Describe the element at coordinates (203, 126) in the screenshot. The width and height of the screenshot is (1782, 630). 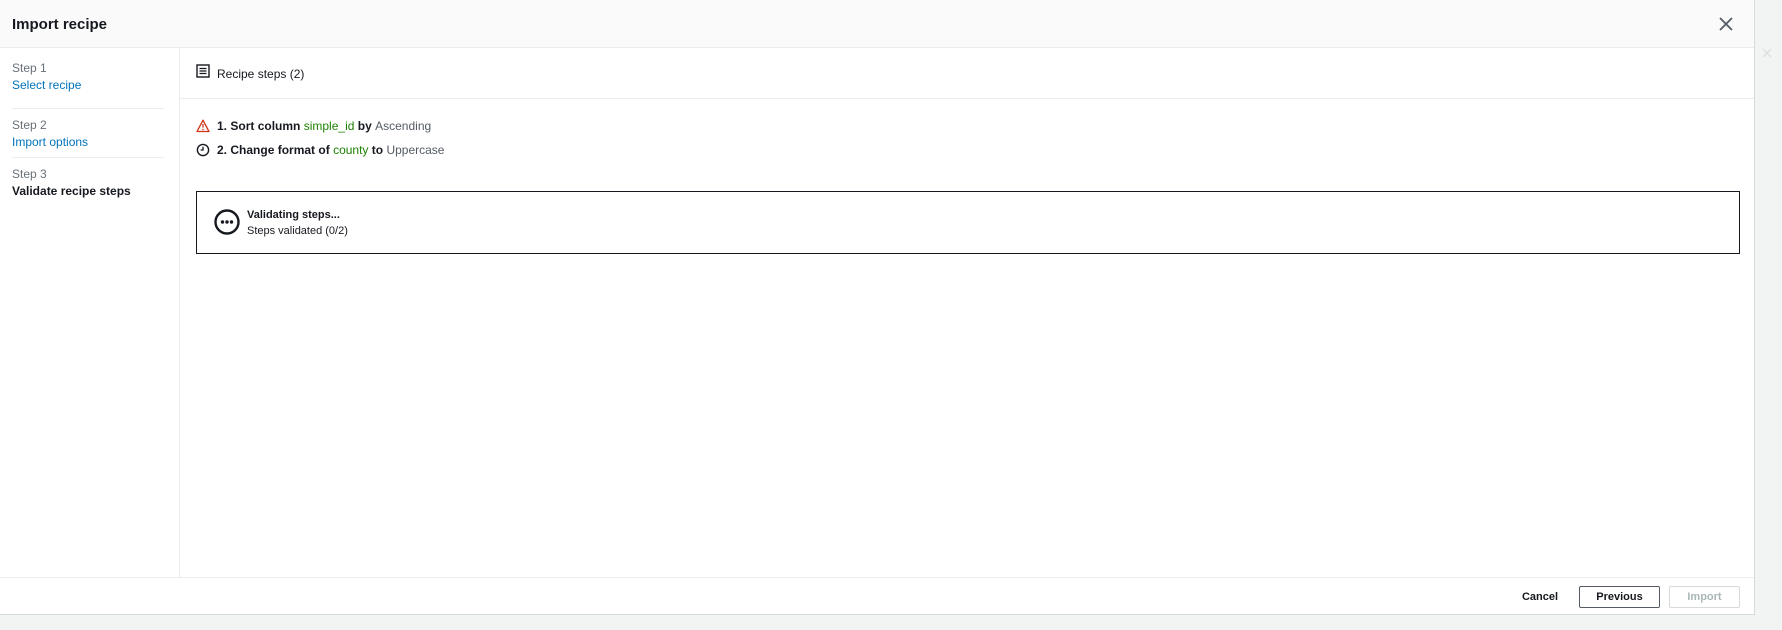
I see `warning-icon` at that location.